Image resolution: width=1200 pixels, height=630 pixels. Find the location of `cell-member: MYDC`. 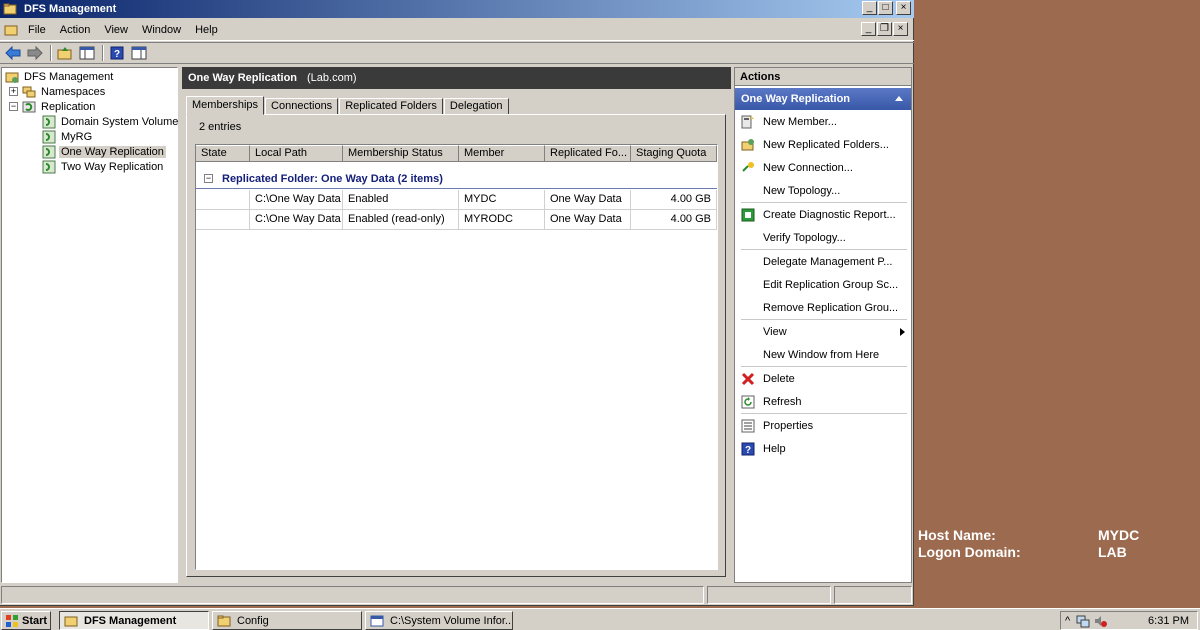

cell-member: MYDC is located at coordinates (502, 199).